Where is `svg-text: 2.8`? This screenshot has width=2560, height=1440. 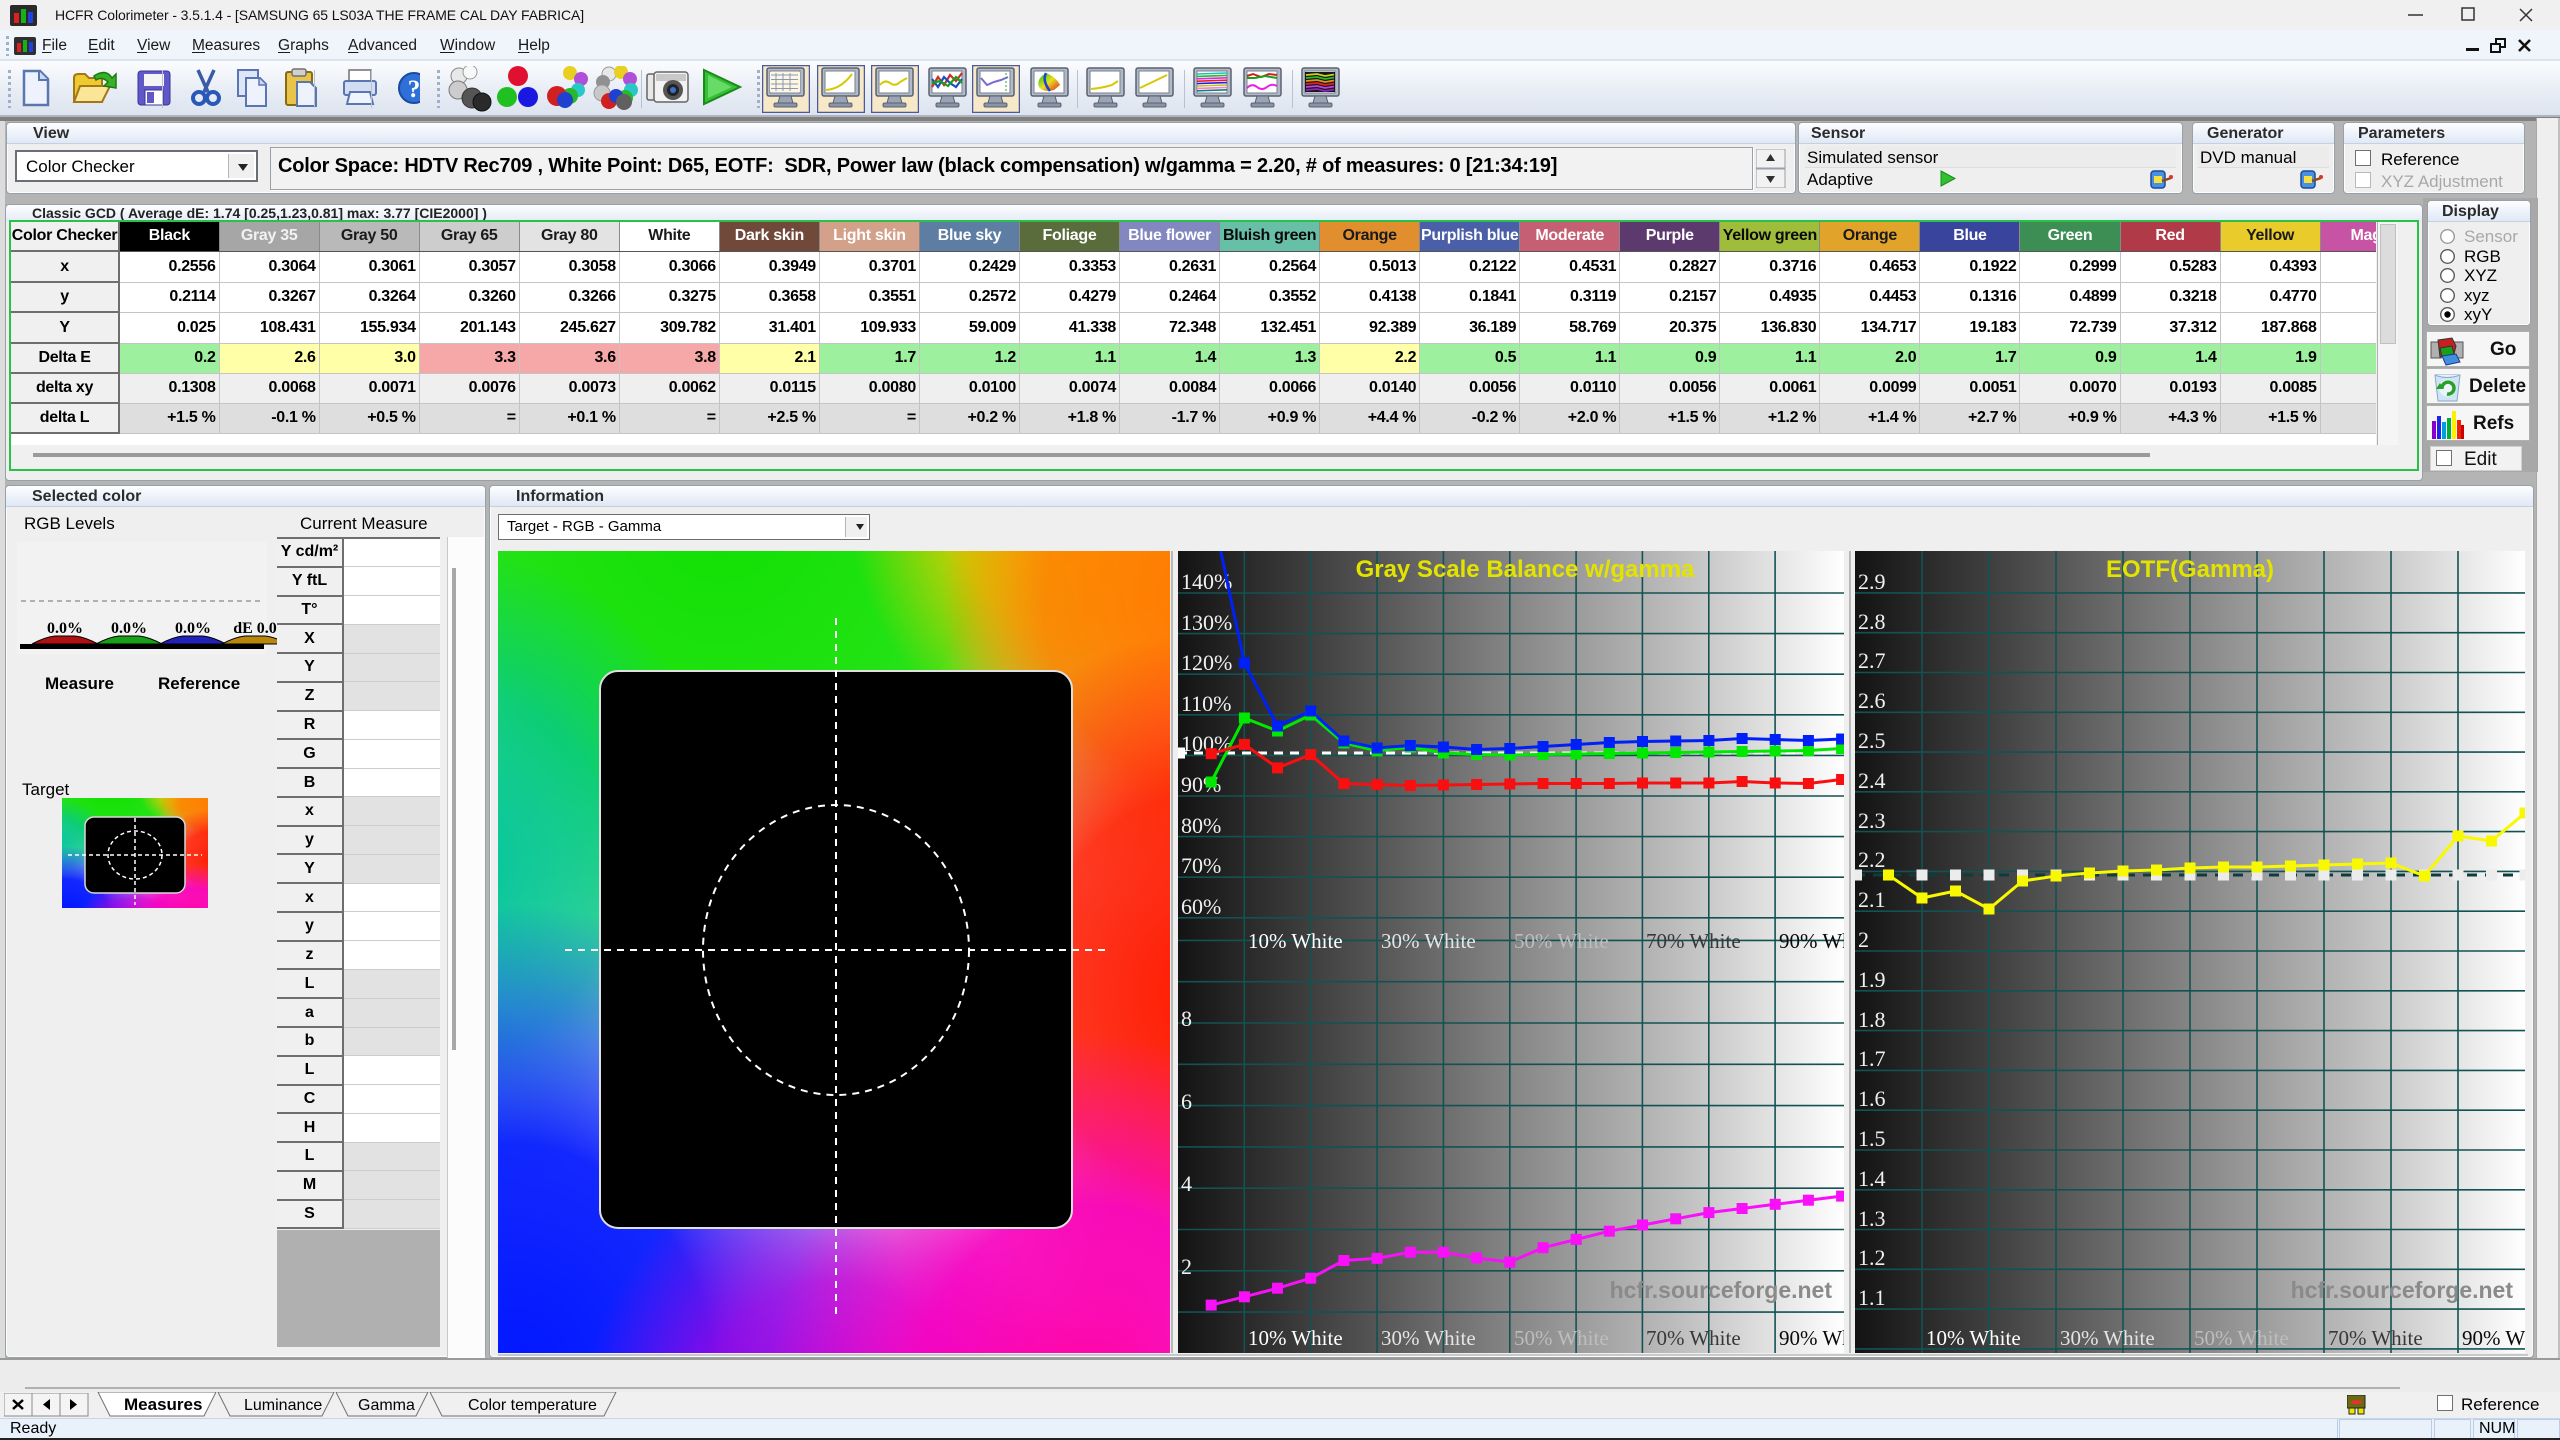 svg-text: 2.8 is located at coordinates (1872, 621).